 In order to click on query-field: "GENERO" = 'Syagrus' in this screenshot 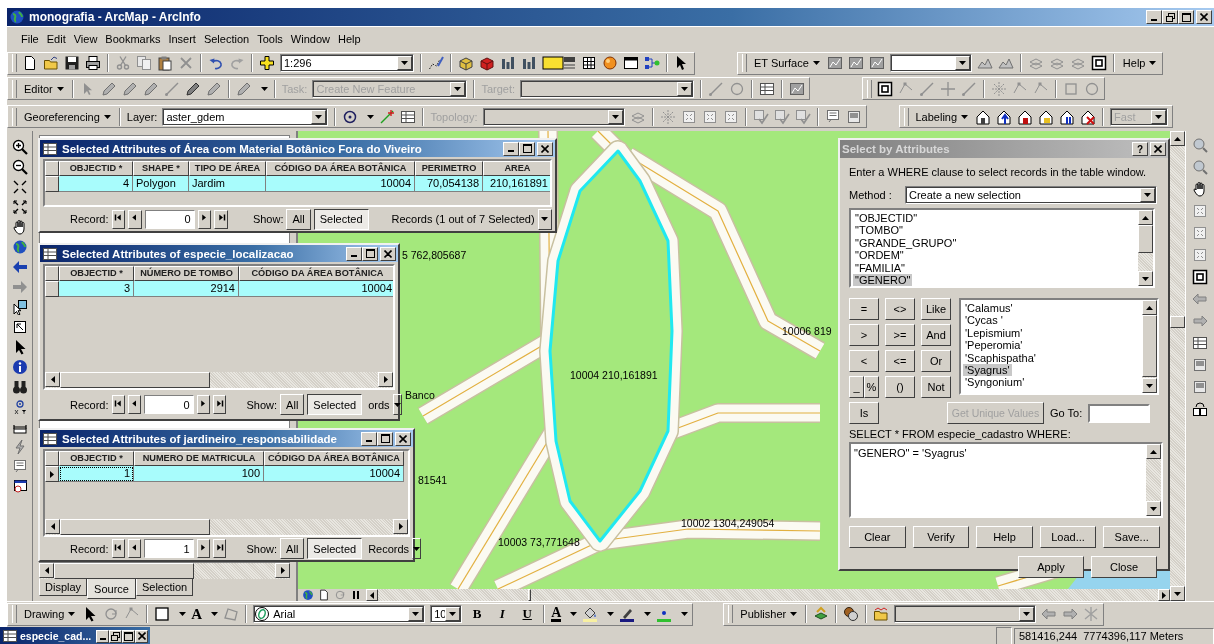, I will do `click(1006, 480)`.